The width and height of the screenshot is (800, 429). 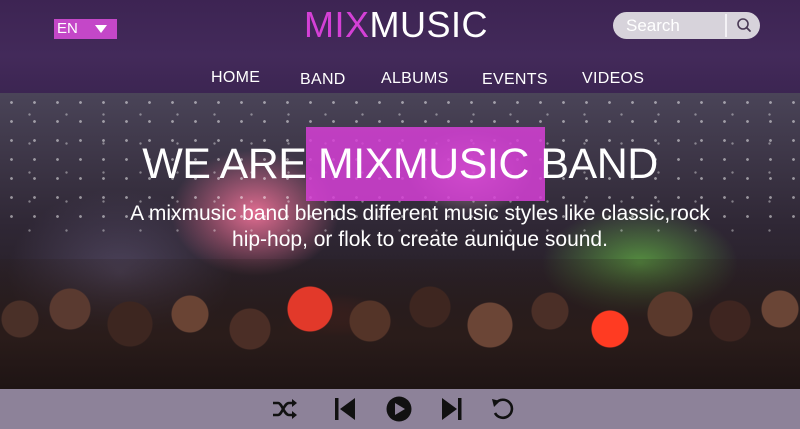 What do you see at coordinates (85, 29) in the screenshot?
I see `language-selector: EN` at bounding box center [85, 29].